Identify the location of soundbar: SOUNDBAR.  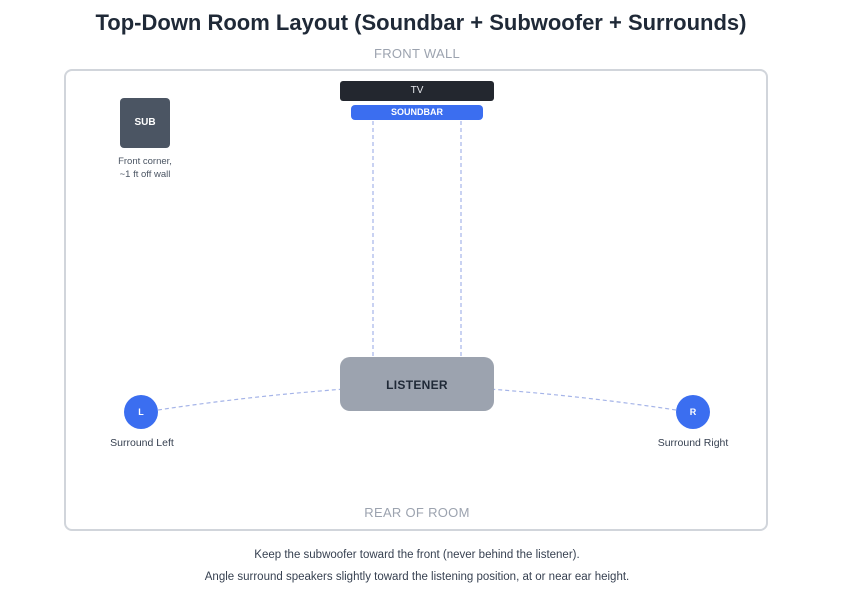
(417, 112).